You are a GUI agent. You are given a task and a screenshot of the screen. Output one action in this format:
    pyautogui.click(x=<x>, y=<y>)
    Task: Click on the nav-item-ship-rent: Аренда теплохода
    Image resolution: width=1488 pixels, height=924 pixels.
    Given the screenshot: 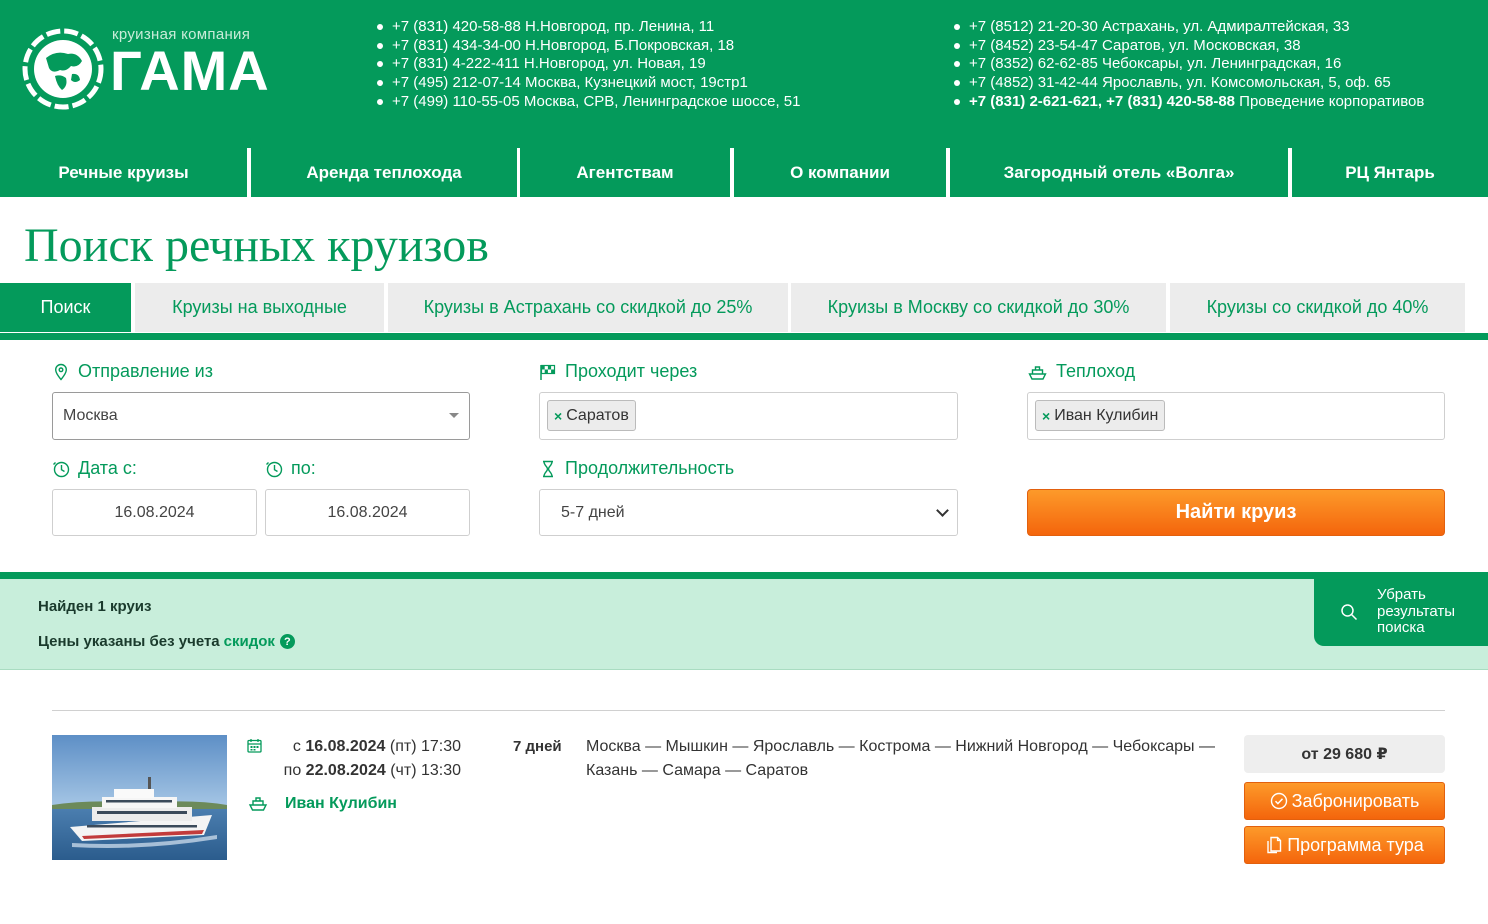 What is the action you would take?
    pyautogui.click(x=384, y=172)
    